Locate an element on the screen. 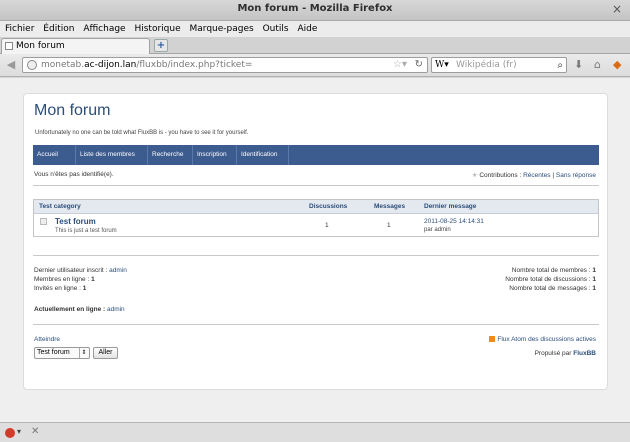 The height and width of the screenshot is (442, 630). chevron-down-icon: ▾ is located at coordinates (19, 431).